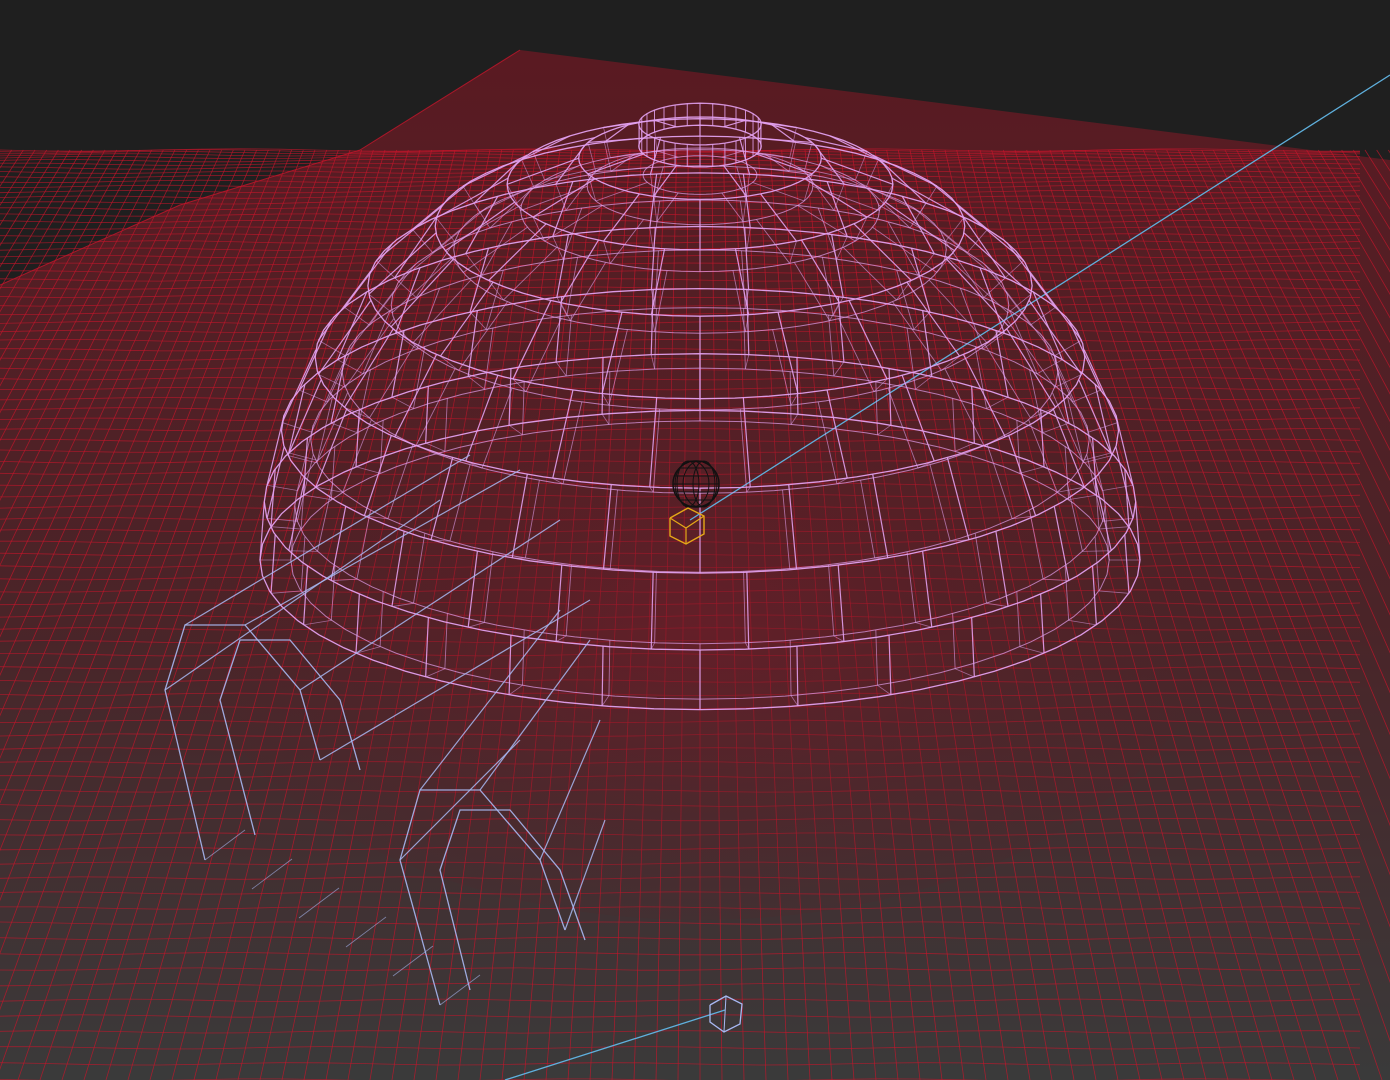 The image size is (1390, 1080). I want to click on omni-light-grid, so click(696, 484).